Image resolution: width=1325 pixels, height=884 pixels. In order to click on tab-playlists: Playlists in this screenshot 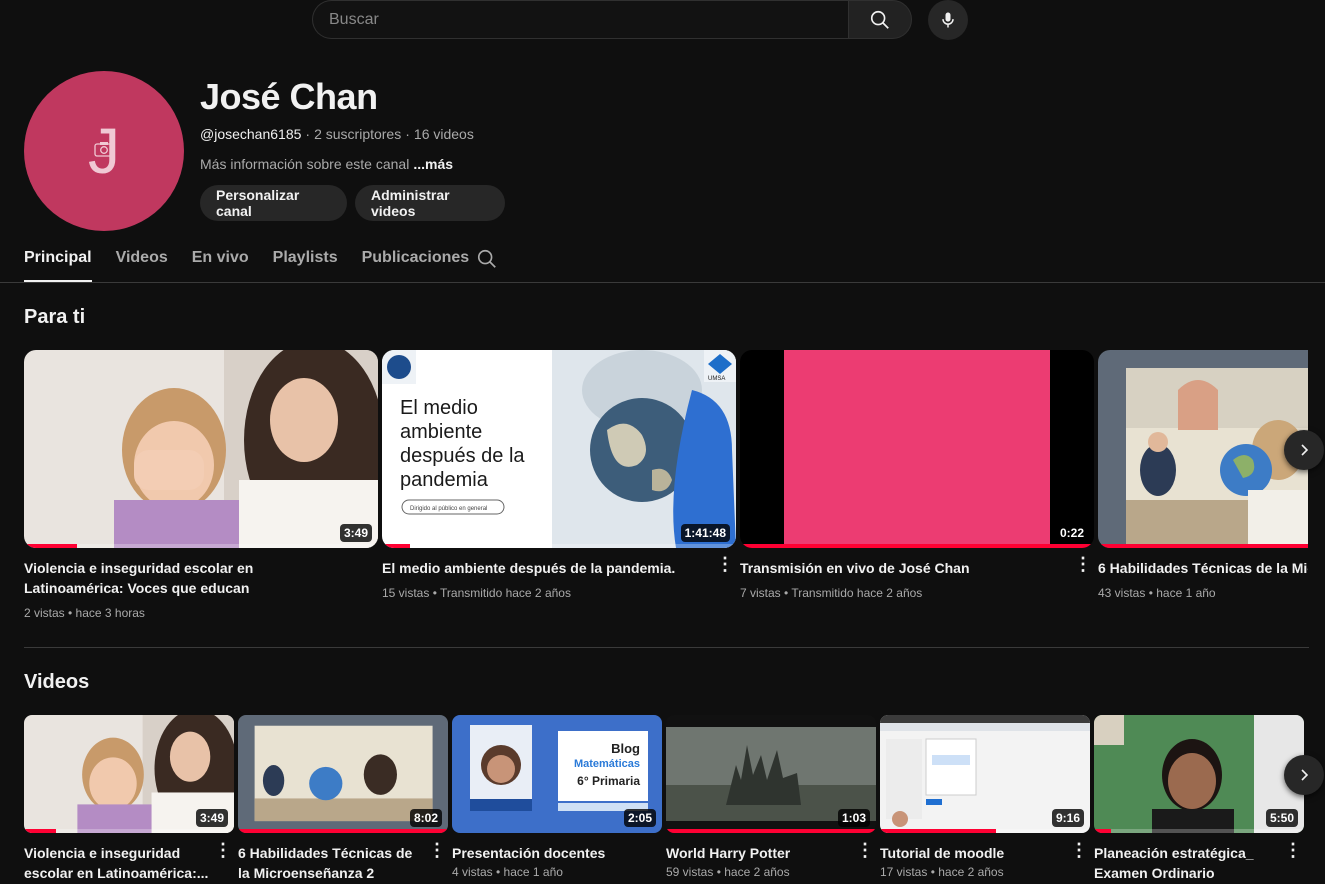, I will do `click(305, 261)`.